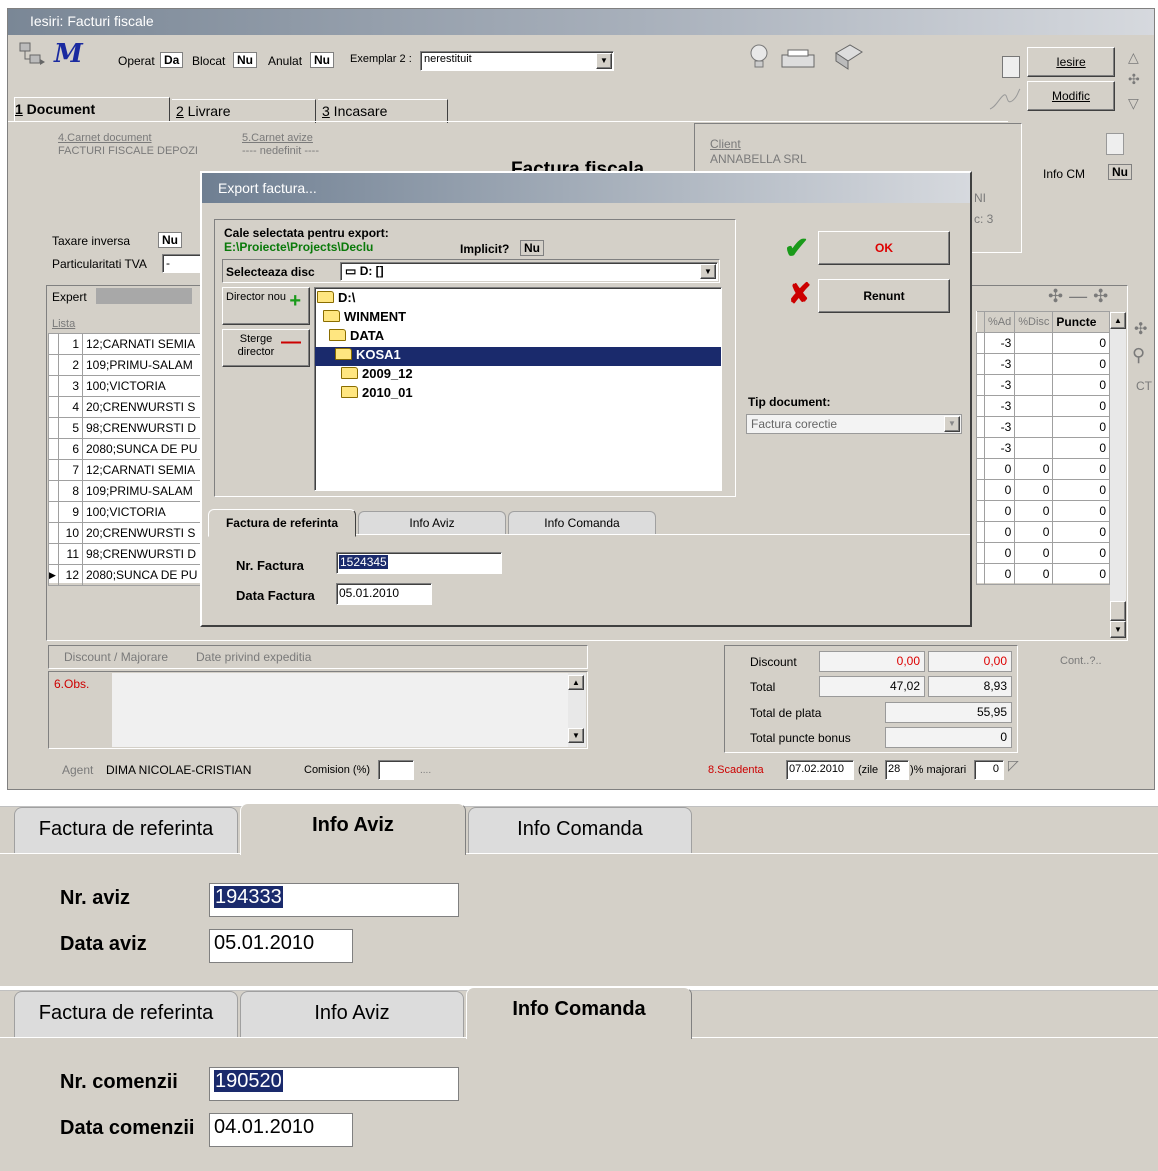 This screenshot has height=1171, width=1158. Describe the element at coordinates (820, 770) in the screenshot. I see `scadenta-field: 07.02.2010` at that location.